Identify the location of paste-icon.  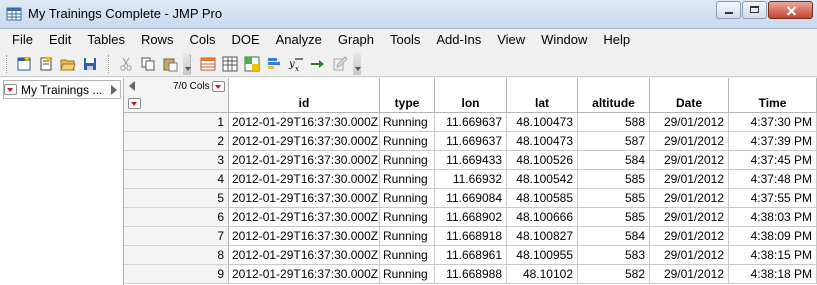
(170, 64).